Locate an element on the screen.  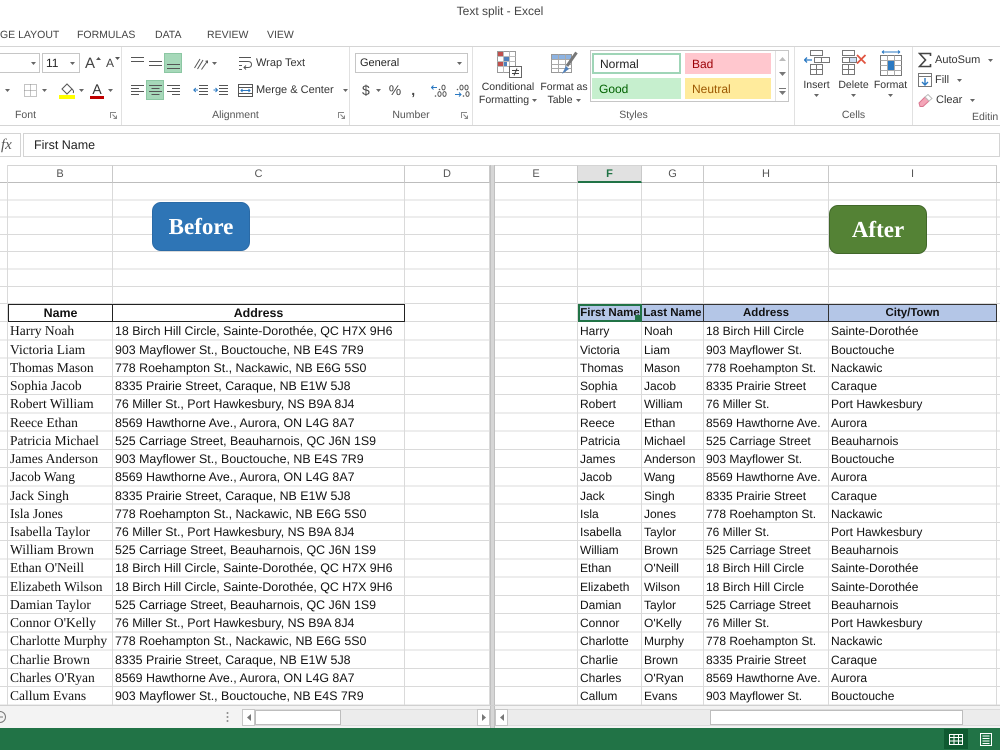
autosum-button: AutoSum is located at coordinates (959, 60).